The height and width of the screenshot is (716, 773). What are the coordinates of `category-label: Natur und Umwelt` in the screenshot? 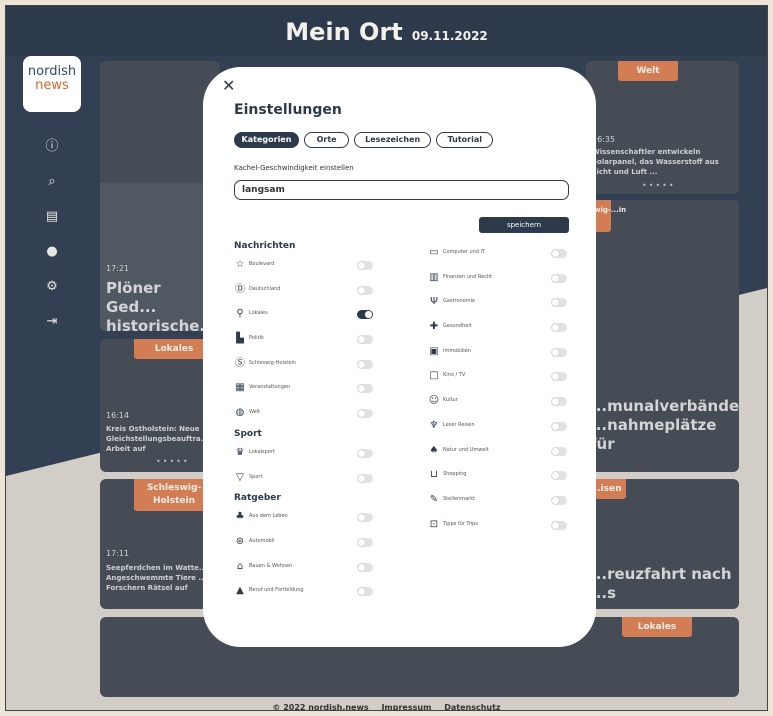 It's located at (466, 449).